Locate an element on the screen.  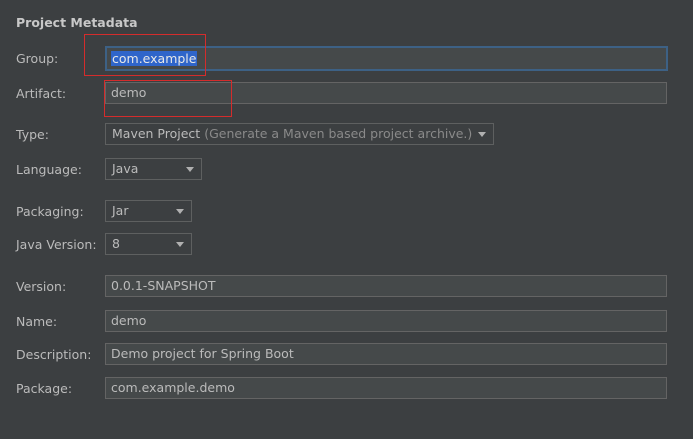
version-label: Version: is located at coordinates (41, 286).